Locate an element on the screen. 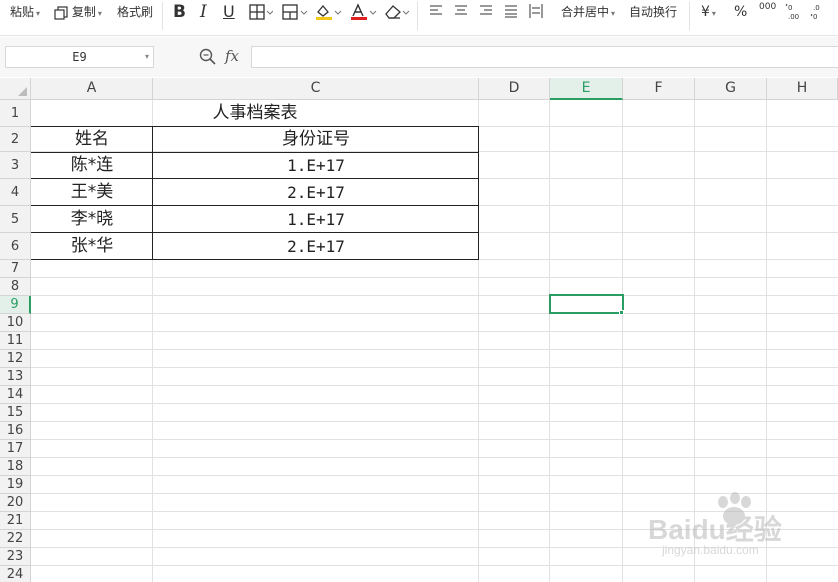 The image size is (838, 582). name-cell: 陈*连 is located at coordinates (92, 165).